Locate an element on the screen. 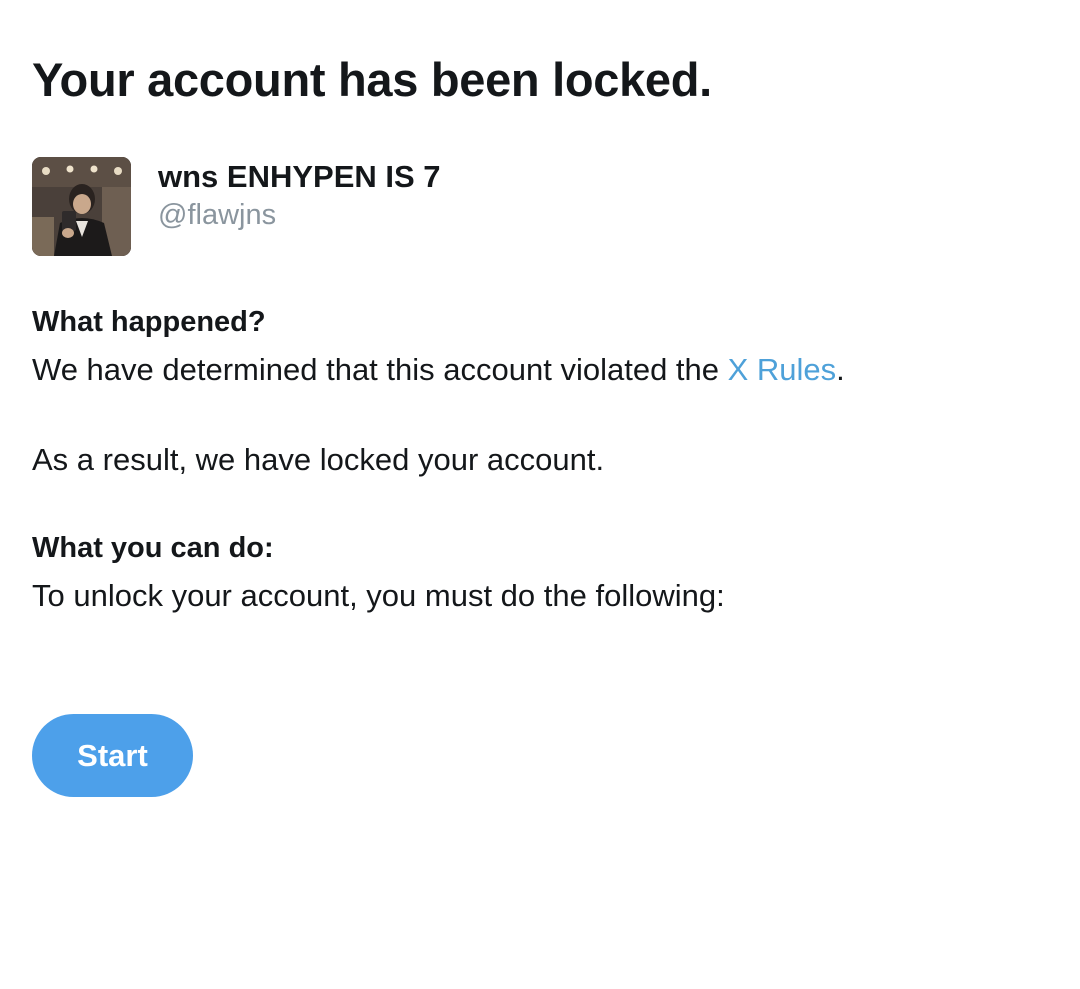 This screenshot has width=1080, height=989. user-photo-icon is located at coordinates (81, 206).